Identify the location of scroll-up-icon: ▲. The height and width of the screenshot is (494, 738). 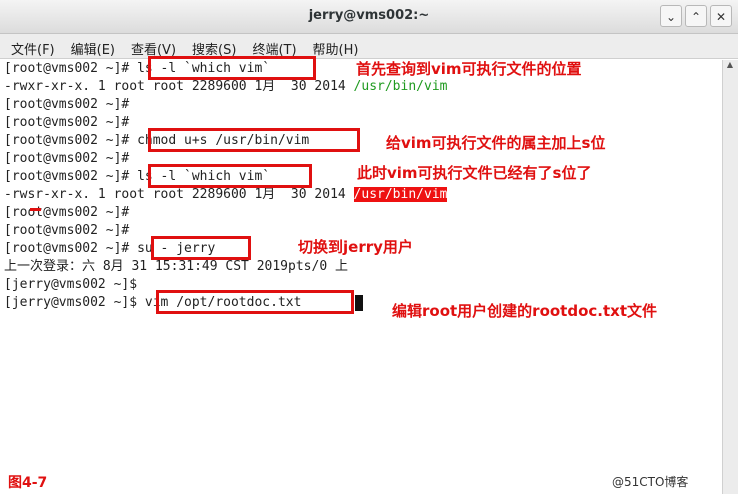
(730, 66).